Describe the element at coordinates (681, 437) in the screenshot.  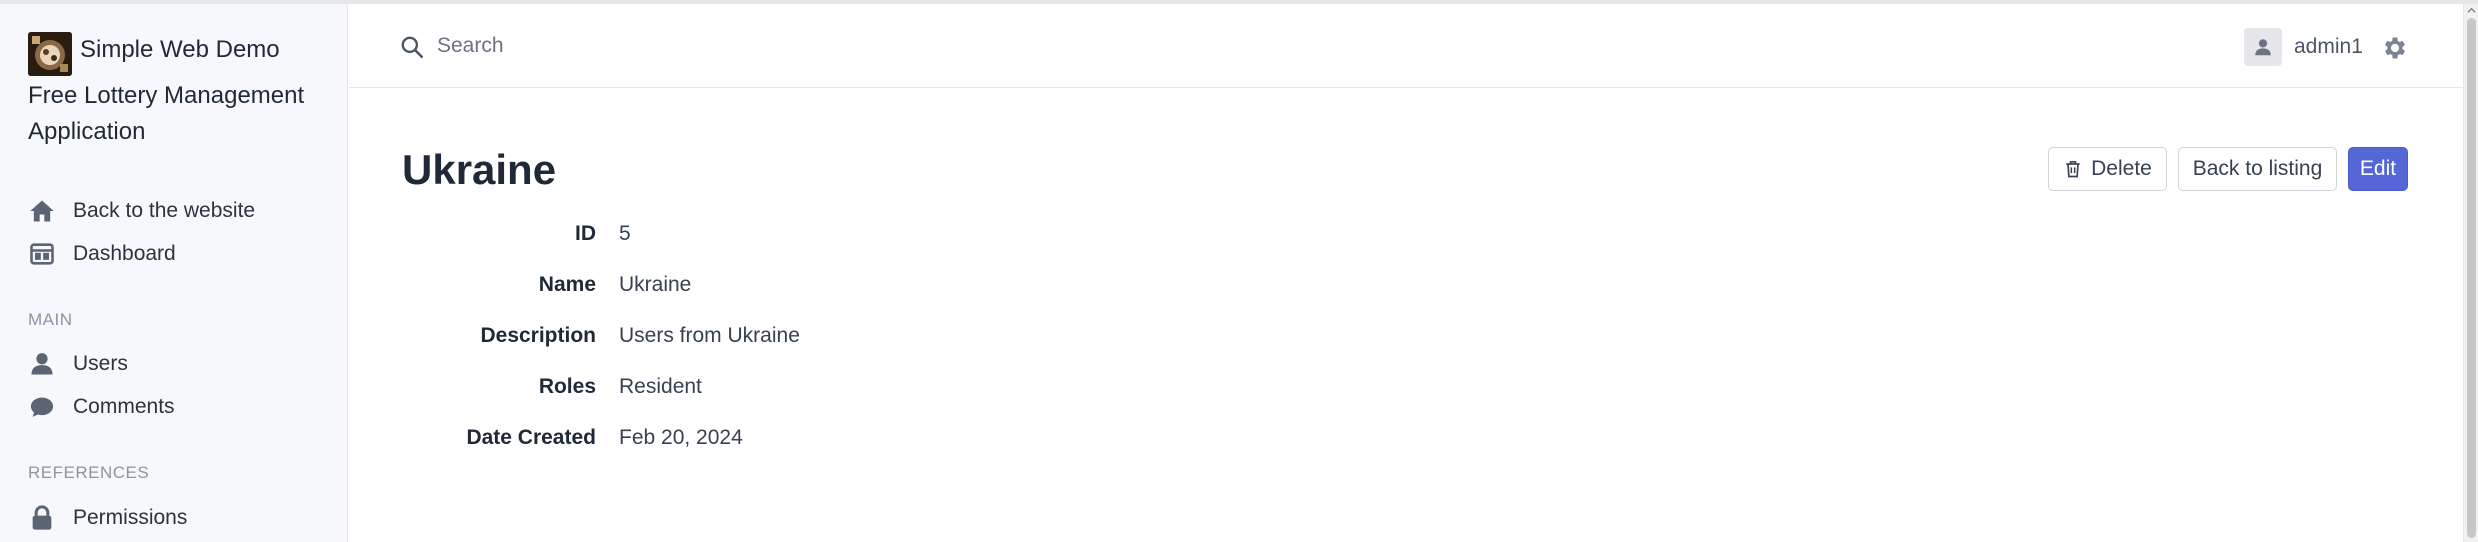
I see `detail-value: Feb 20, 2024` at that location.